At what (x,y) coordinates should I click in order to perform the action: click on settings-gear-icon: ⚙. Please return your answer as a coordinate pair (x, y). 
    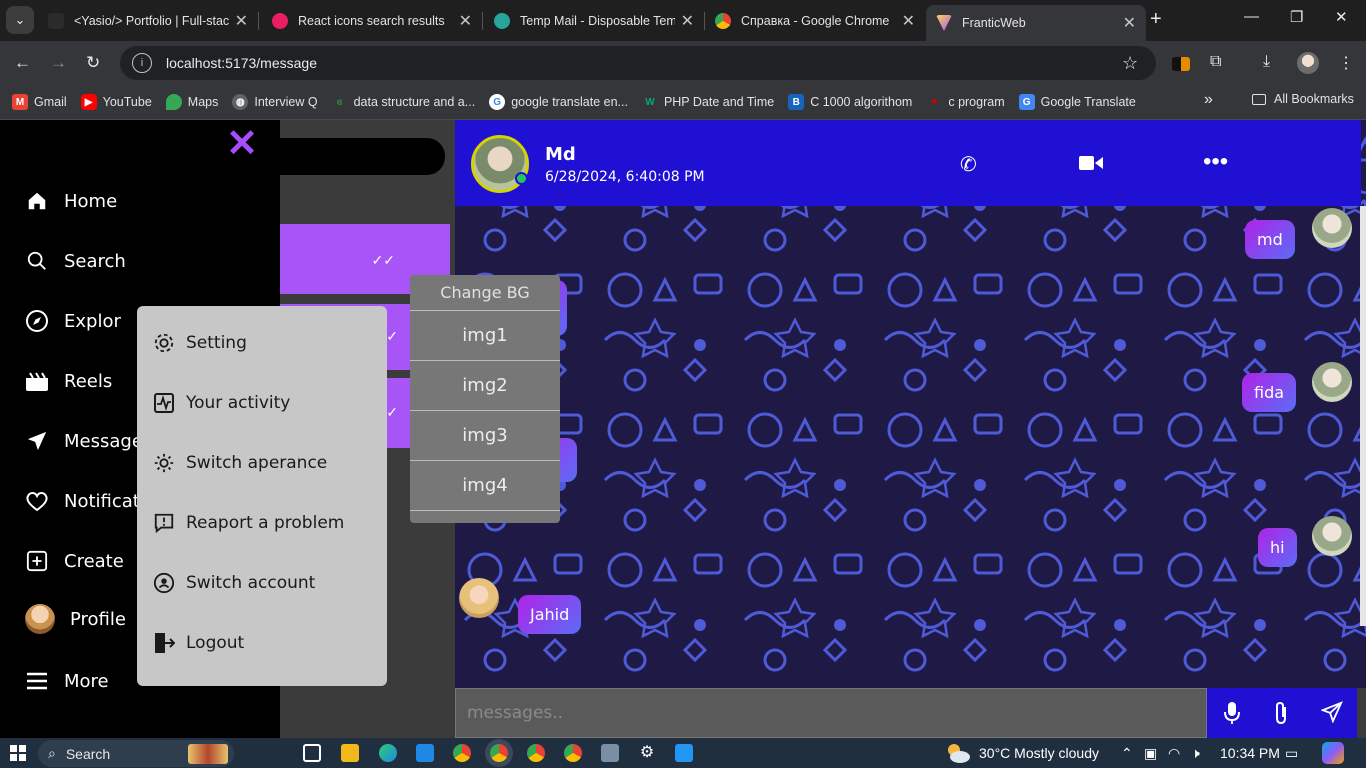
    Looking at the image, I should click on (647, 753).